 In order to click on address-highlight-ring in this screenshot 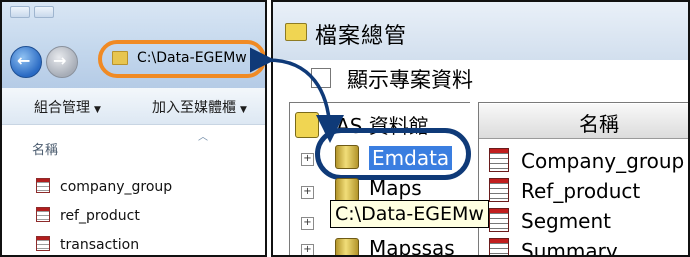, I will do `click(181, 59)`.